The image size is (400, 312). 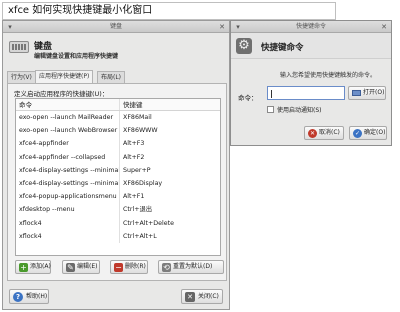 What do you see at coordinates (375, 132) in the screenshot?
I see `ok-button-label: 确定(O)` at bounding box center [375, 132].